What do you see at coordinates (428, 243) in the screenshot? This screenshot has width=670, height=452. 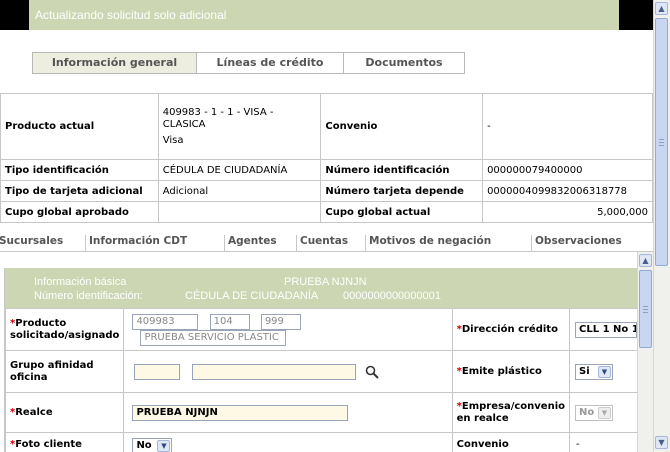 I see `tab-motivos-negacion: Motivos de negación` at bounding box center [428, 243].